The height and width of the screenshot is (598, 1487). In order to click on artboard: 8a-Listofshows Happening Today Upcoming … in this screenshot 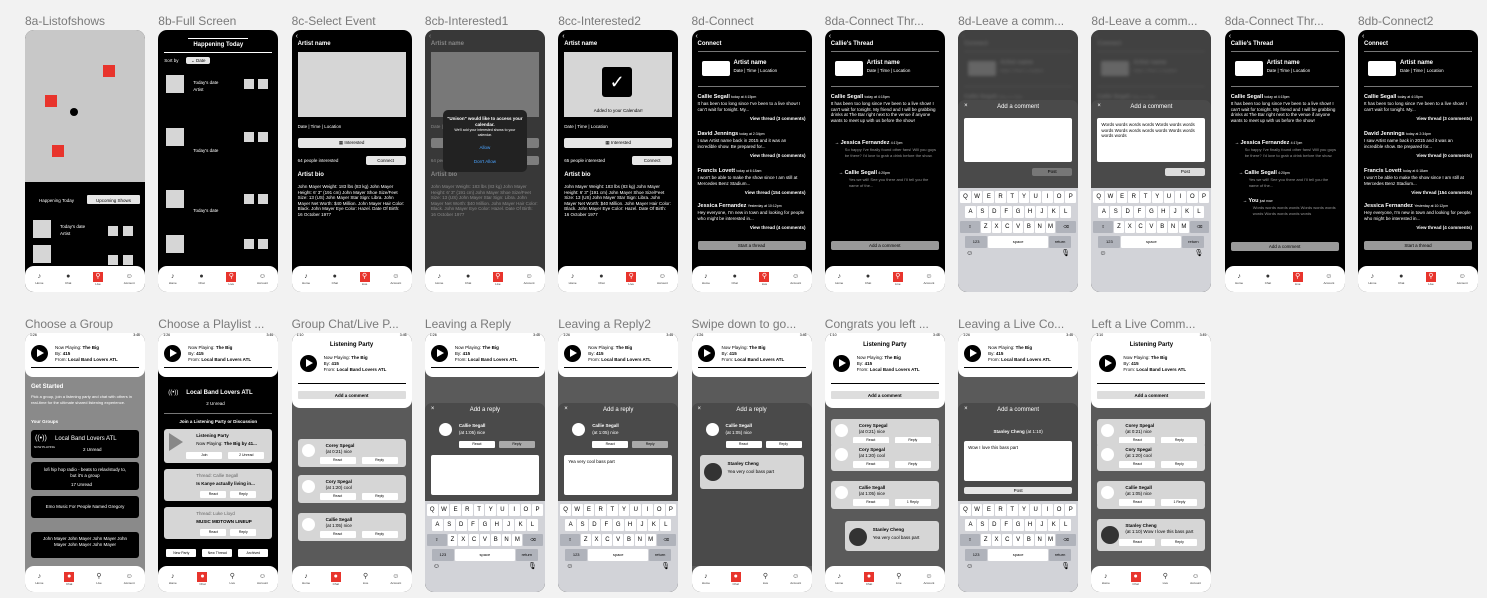, I will do `click(85, 153)`.